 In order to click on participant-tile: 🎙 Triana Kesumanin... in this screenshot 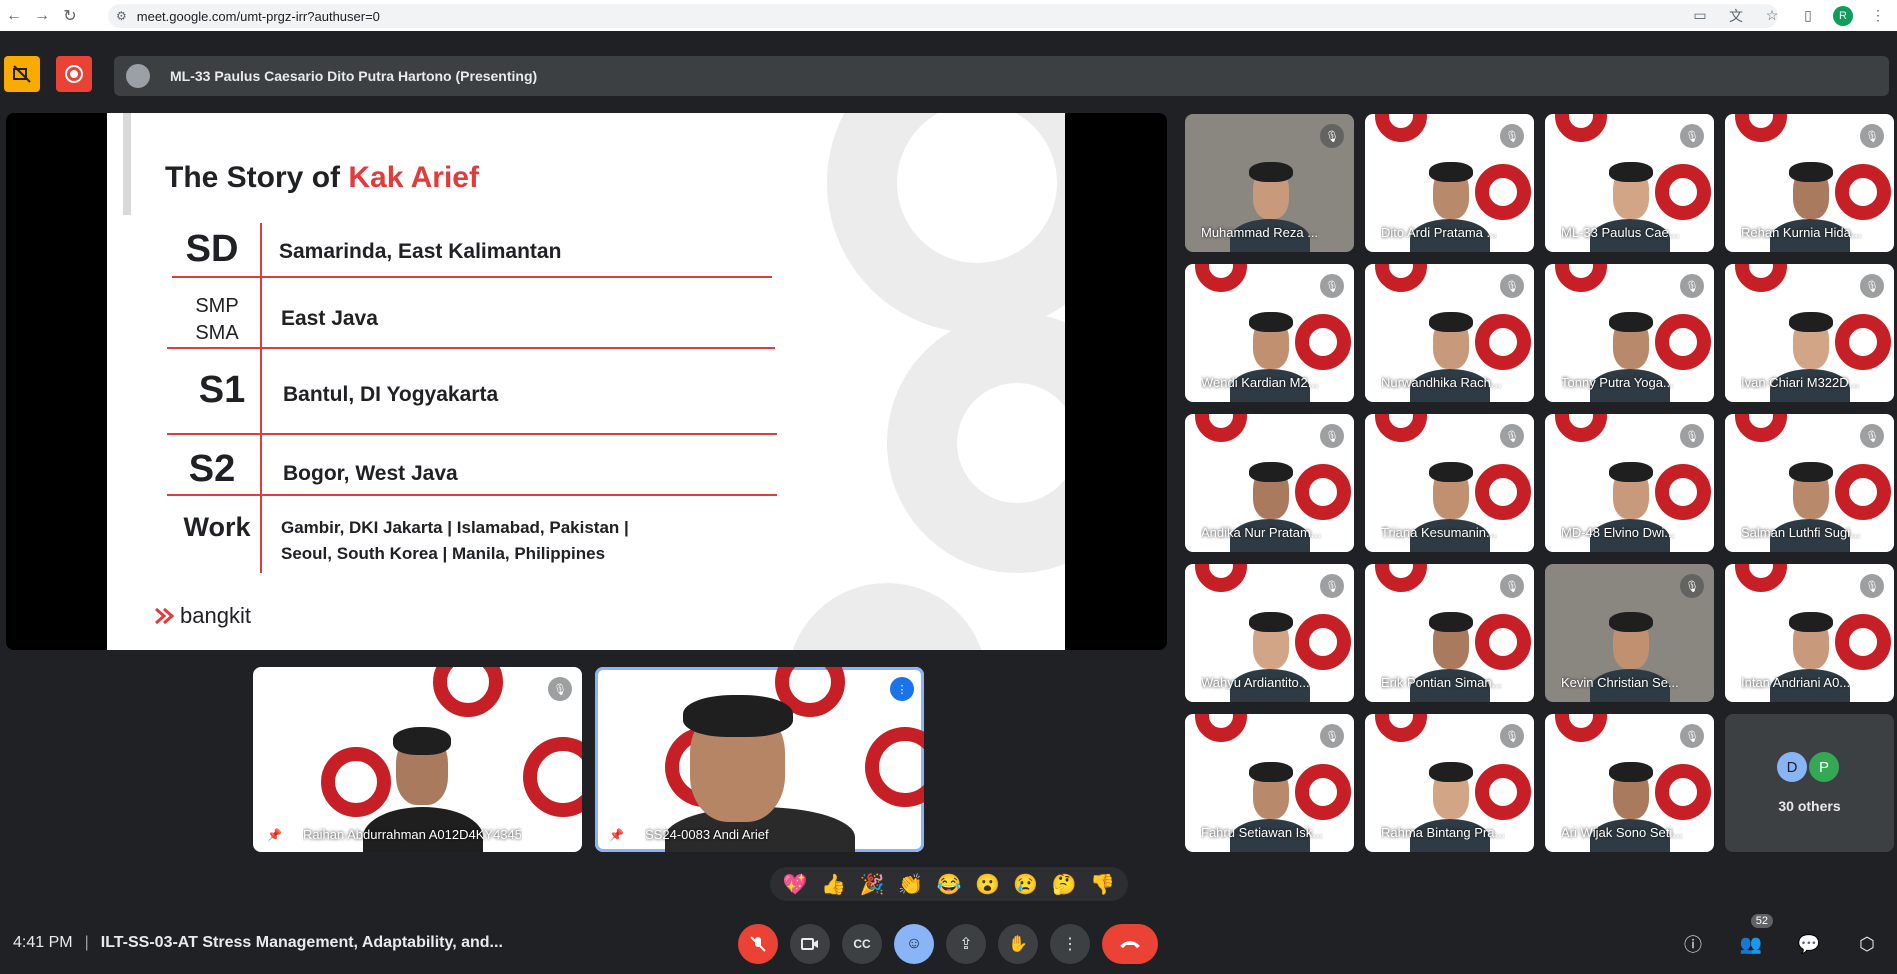, I will do `click(1449, 483)`.